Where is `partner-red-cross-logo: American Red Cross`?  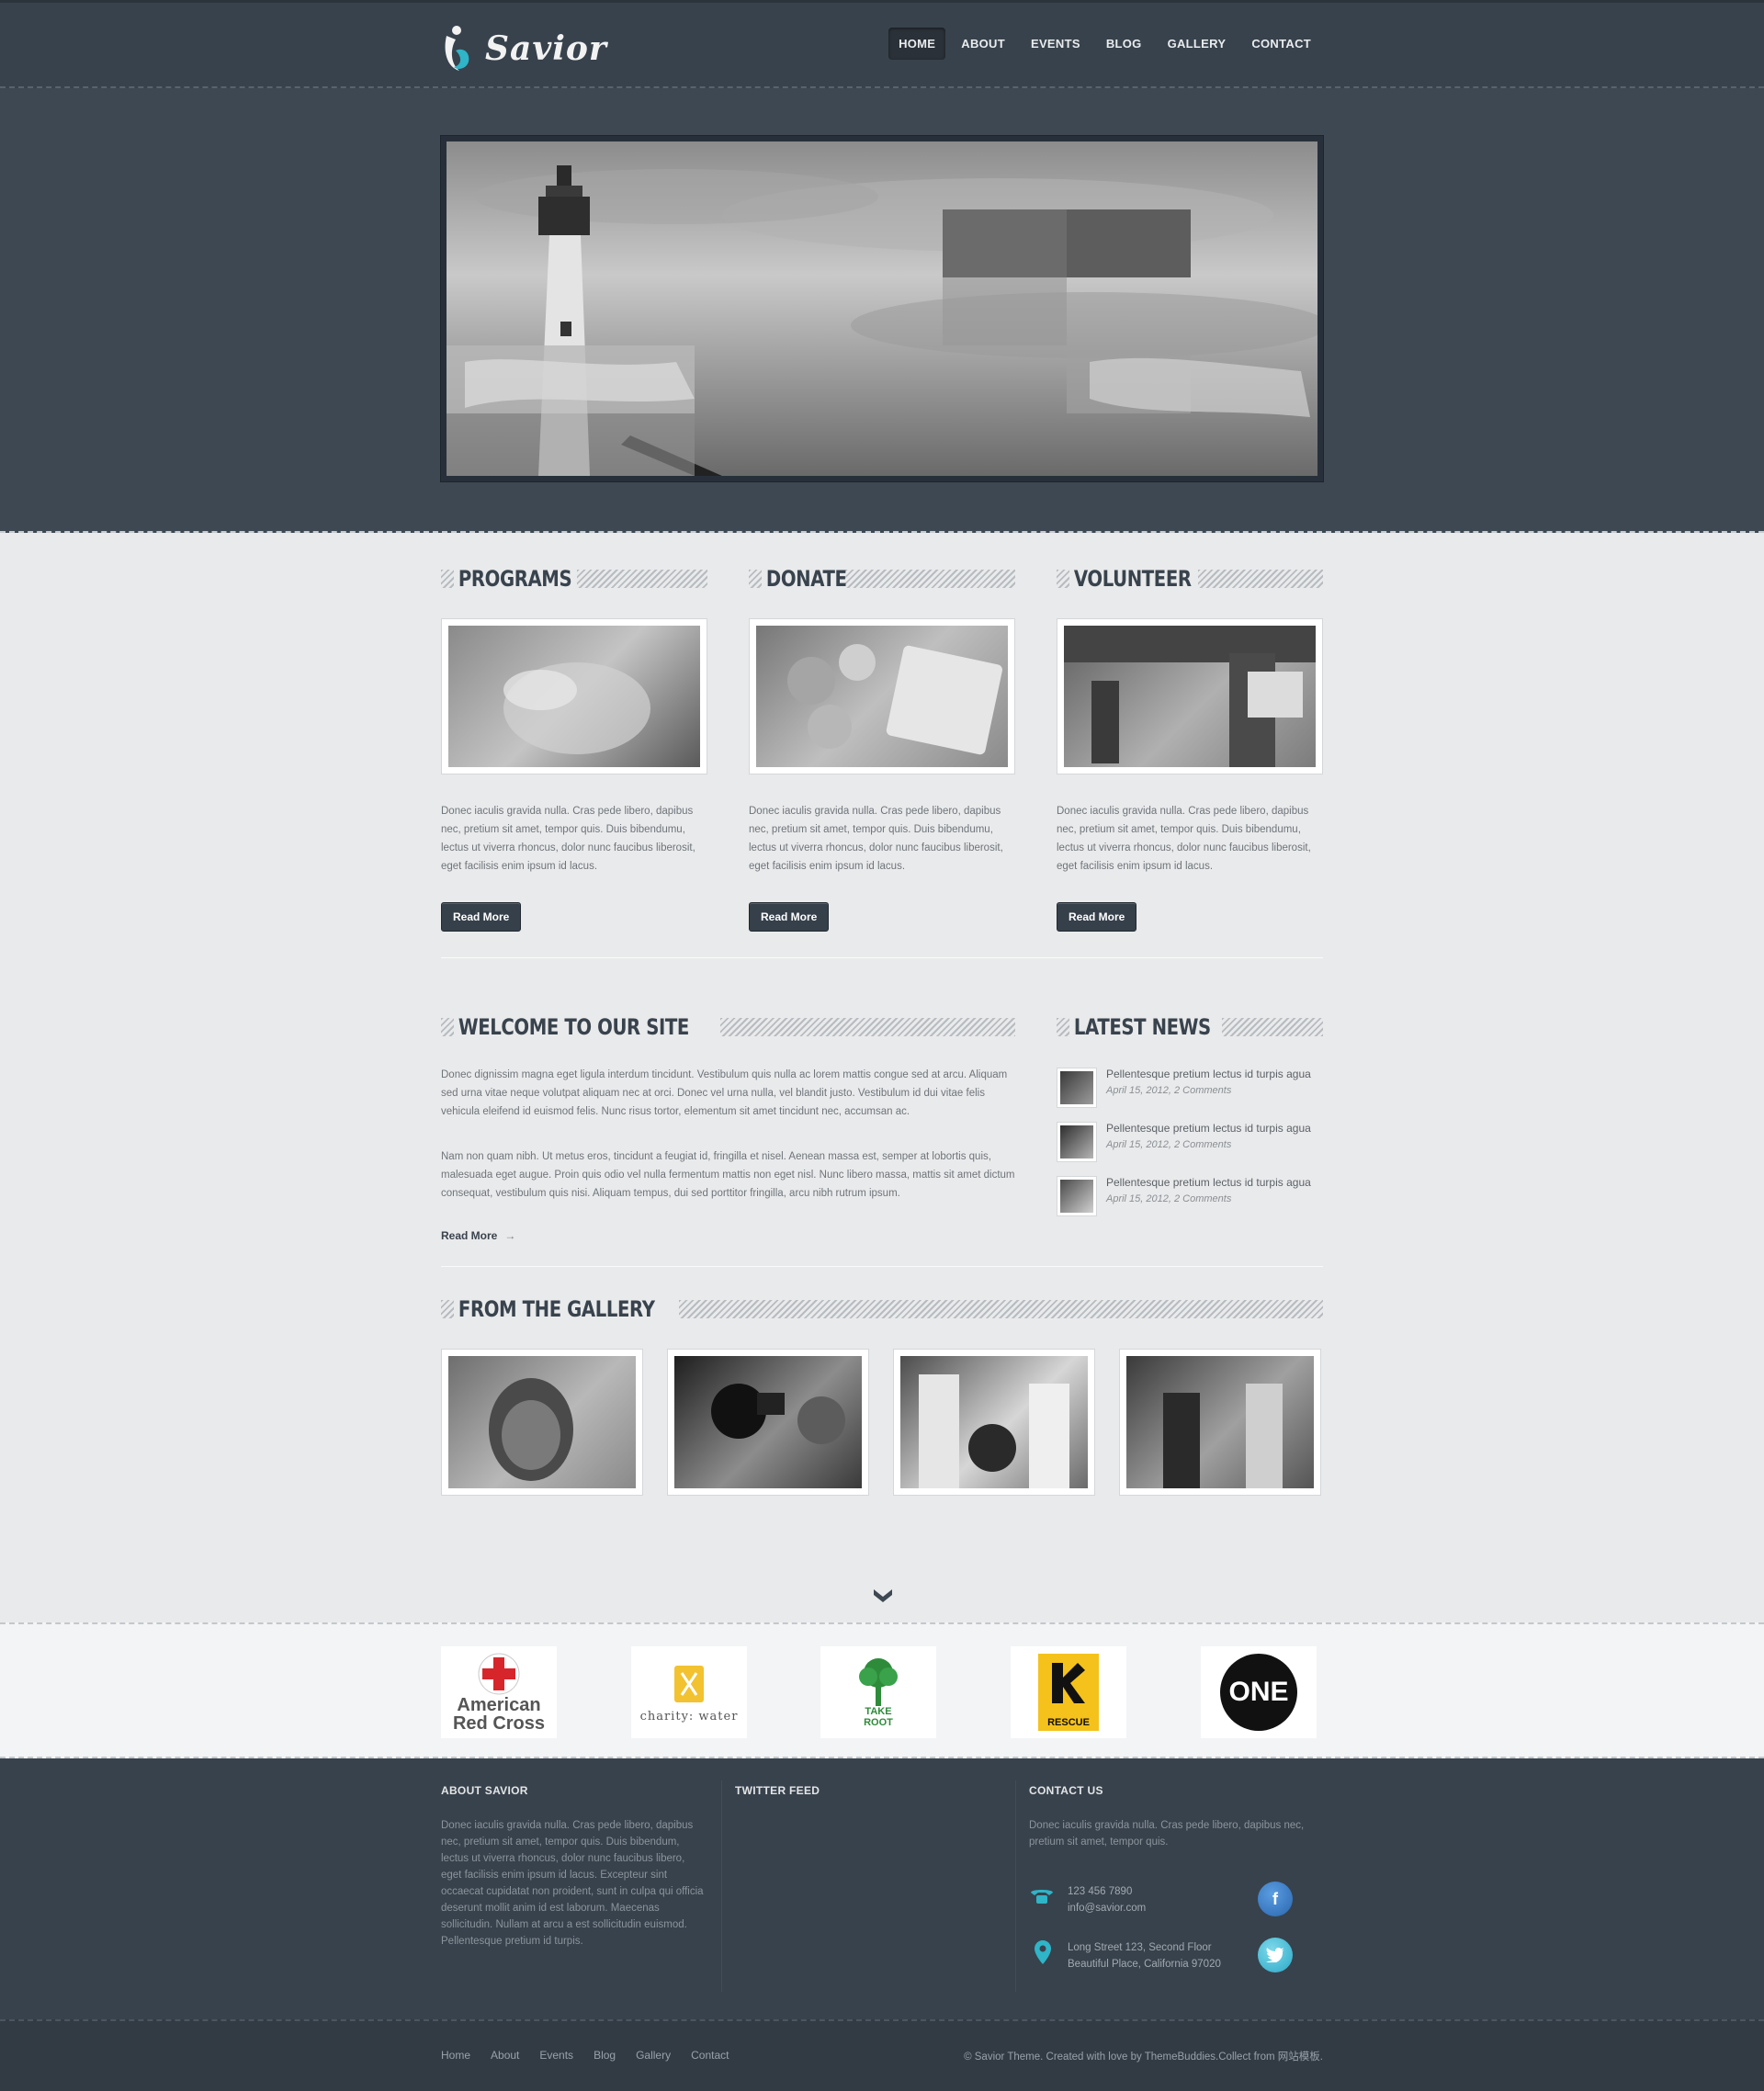
partner-red-cross-logo: American Red Cross is located at coordinates (499, 1692).